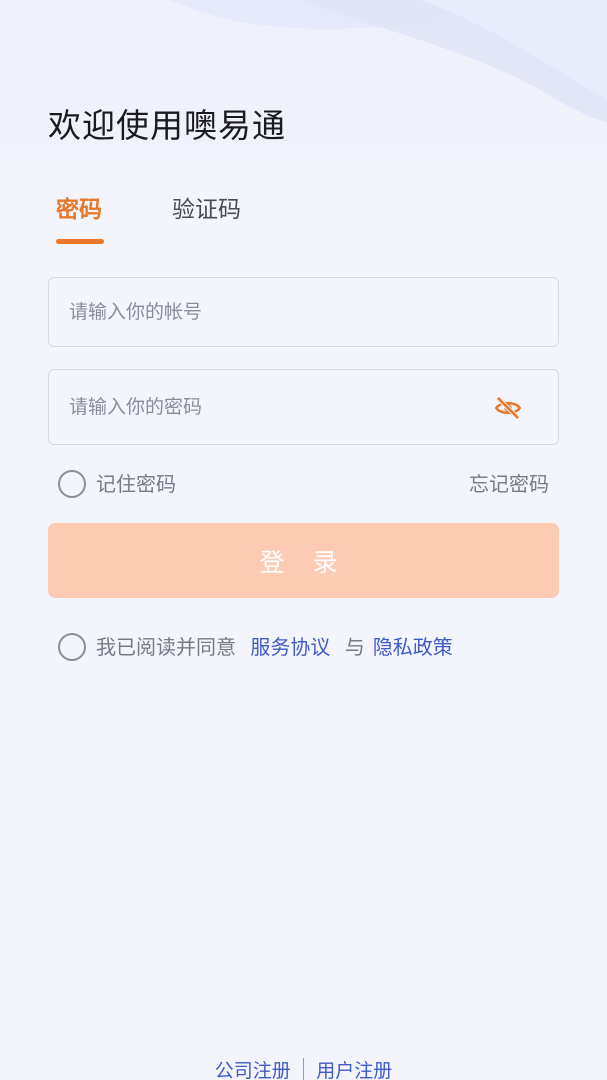  Describe the element at coordinates (136, 484) in the screenshot. I see `remember-password-label: 记住密码` at that location.